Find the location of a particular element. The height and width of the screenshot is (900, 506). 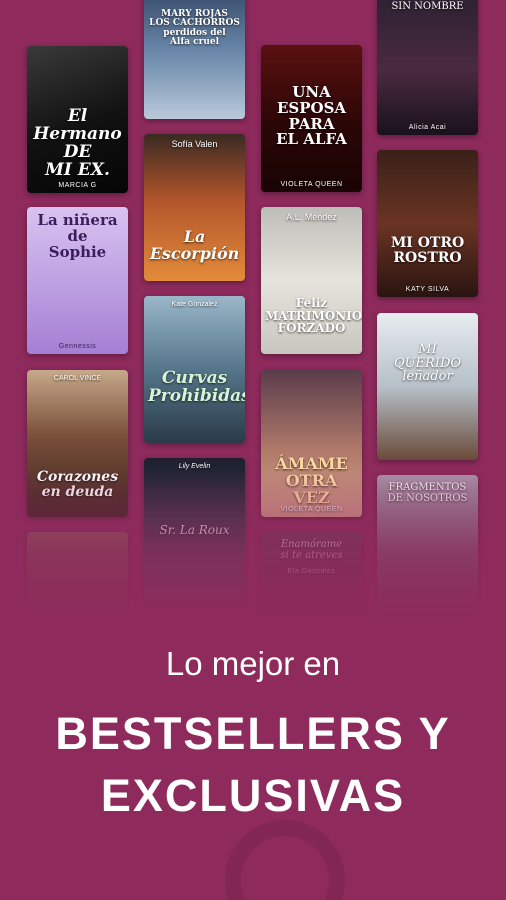

book-title: UNA ESPOSA PARA EL ALFA is located at coordinates (311, 116).